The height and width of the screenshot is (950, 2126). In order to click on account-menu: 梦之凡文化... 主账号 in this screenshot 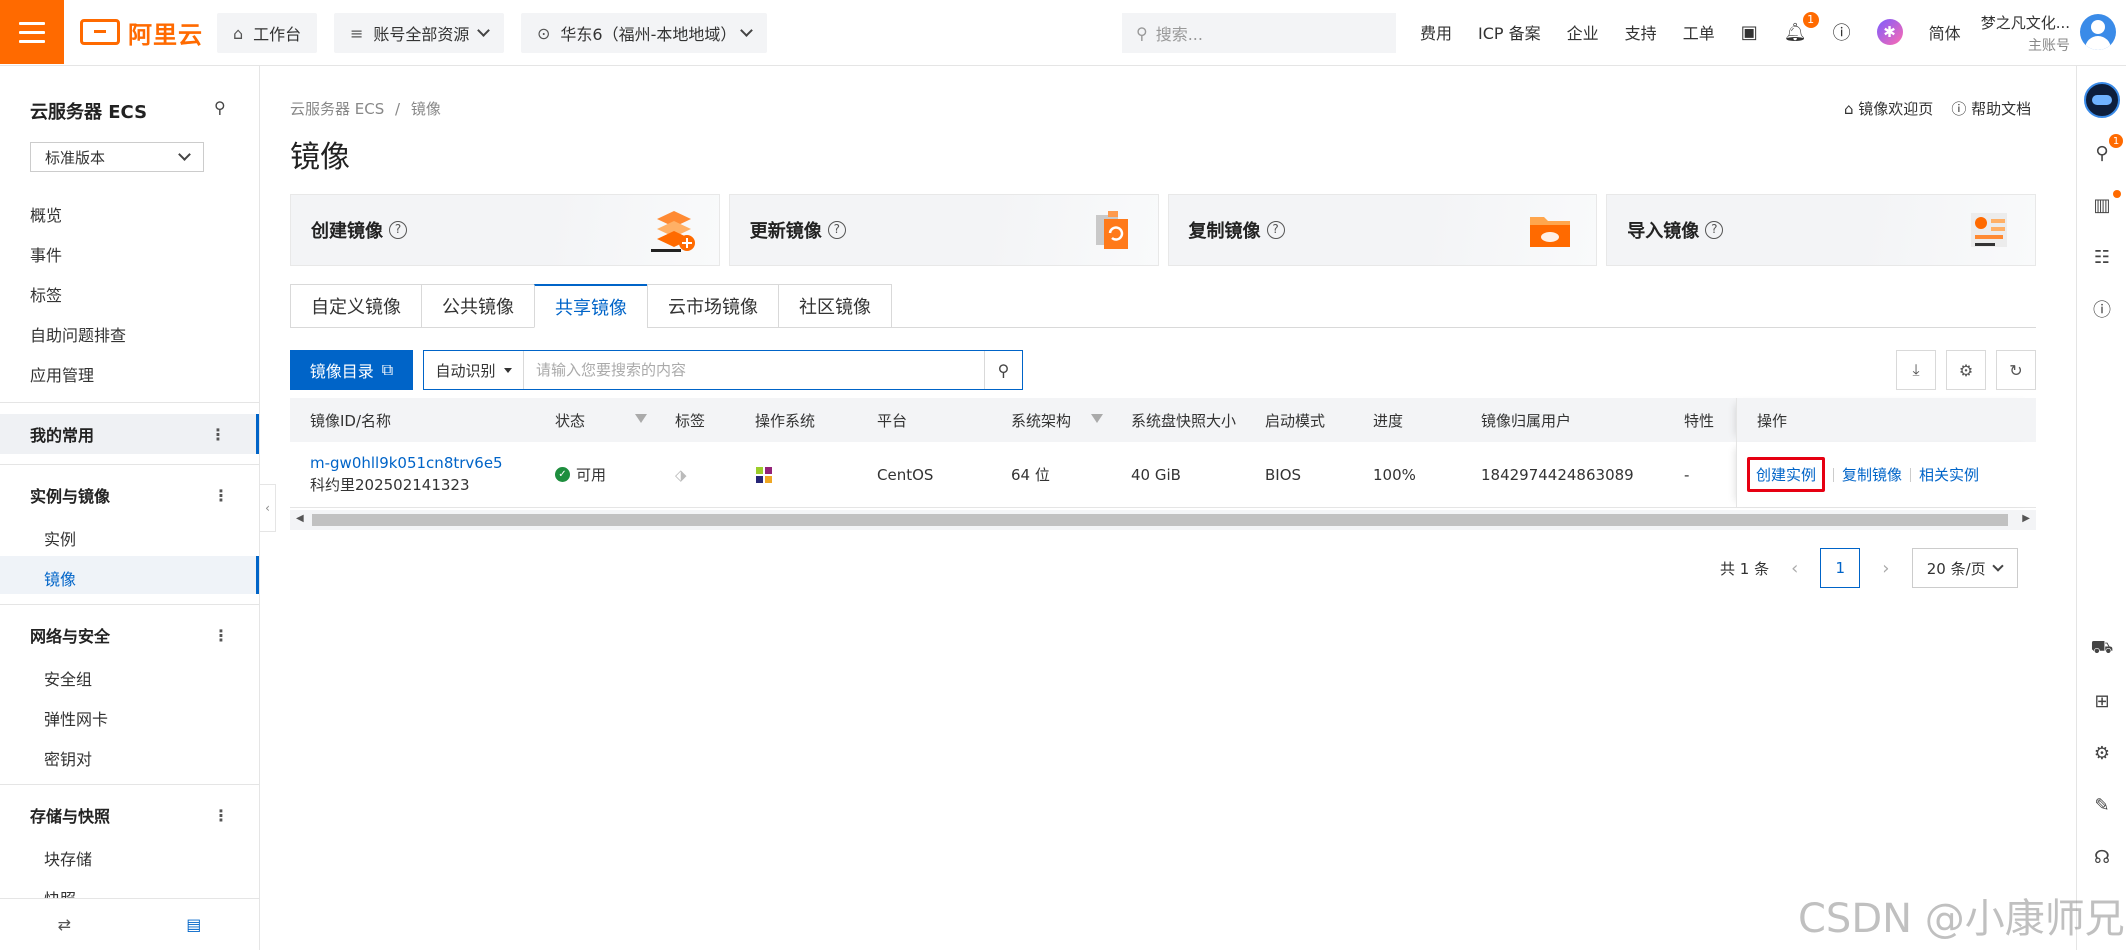, I will do `click(2018, 33)`.